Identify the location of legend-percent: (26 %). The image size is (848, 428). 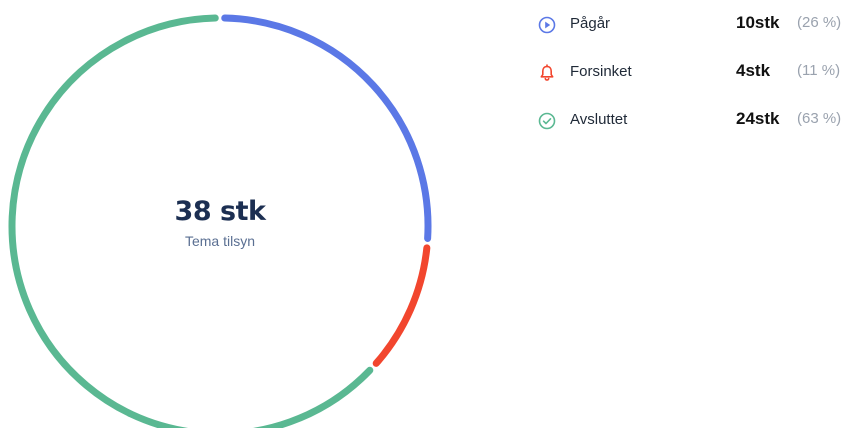
(819, 22).